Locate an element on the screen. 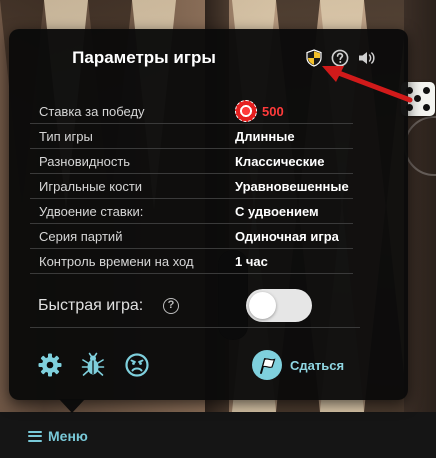 Image resolution: width=436 pixels, height=458 pixels. settings-row: Удвоение ставки: С удвоением is located at coordinates (191, 211).